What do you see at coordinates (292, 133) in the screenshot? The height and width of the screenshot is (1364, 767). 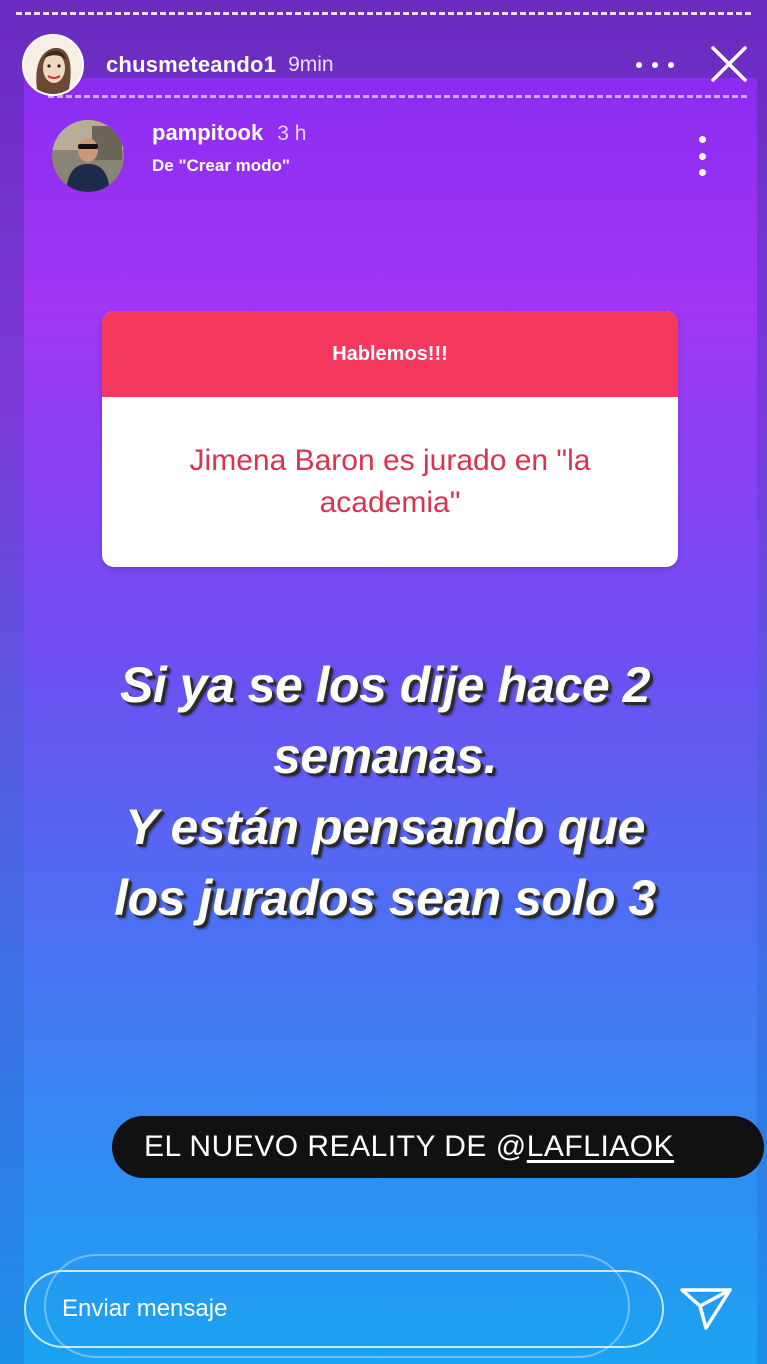 I see `reposted-timestamp: 3 h` at bounding box center [292, 133].